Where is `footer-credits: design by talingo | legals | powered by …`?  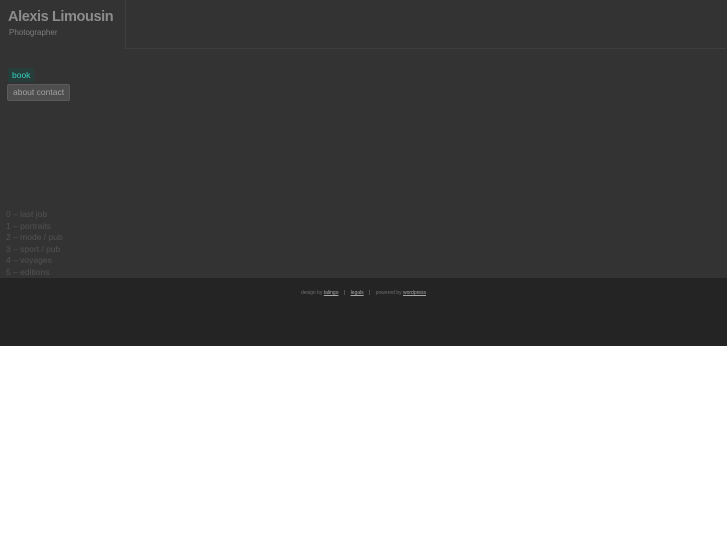 footer-credits: design by talingo | legals | powered by … is located at coordinates (363, 293).